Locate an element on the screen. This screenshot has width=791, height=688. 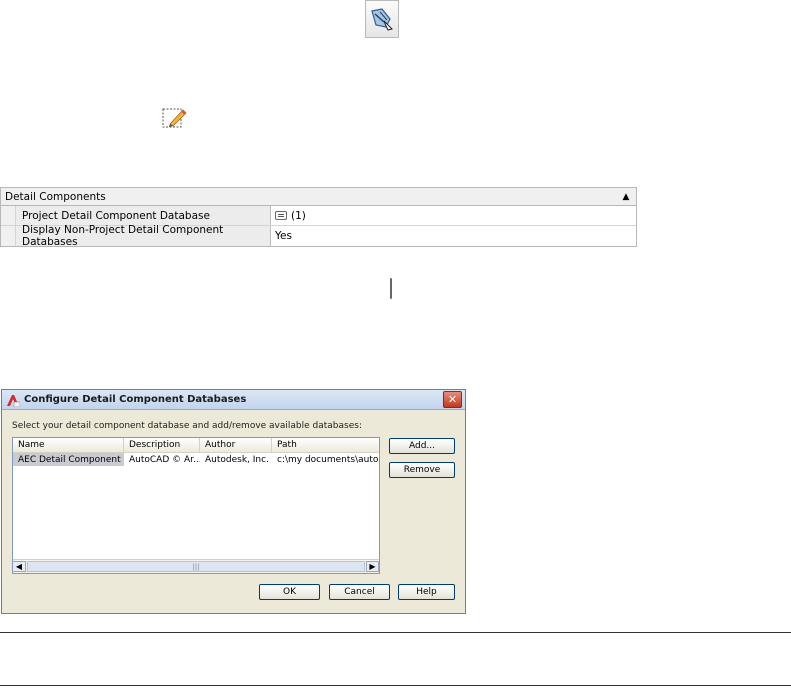
column-header-path: Path is located at coordinates (325, 445).